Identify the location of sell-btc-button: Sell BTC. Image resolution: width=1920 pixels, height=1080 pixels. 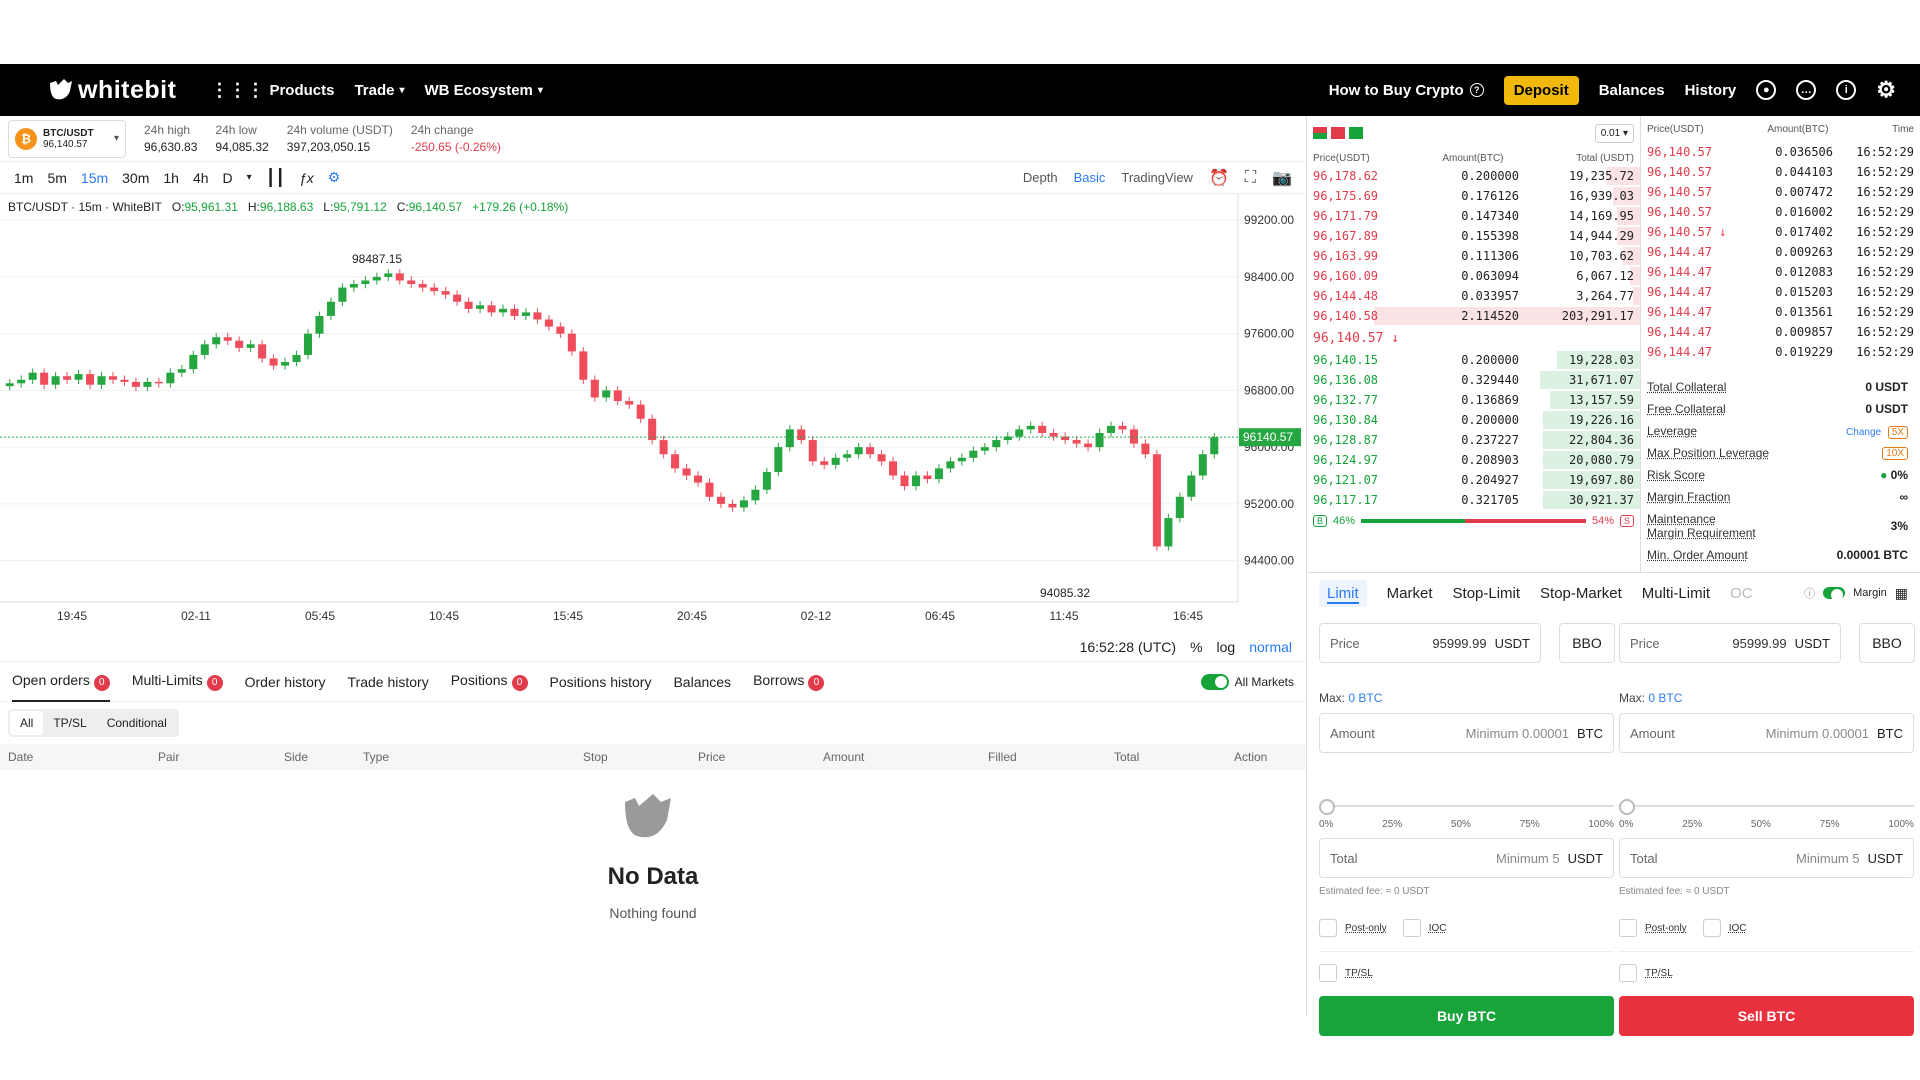
(1766, 1016).